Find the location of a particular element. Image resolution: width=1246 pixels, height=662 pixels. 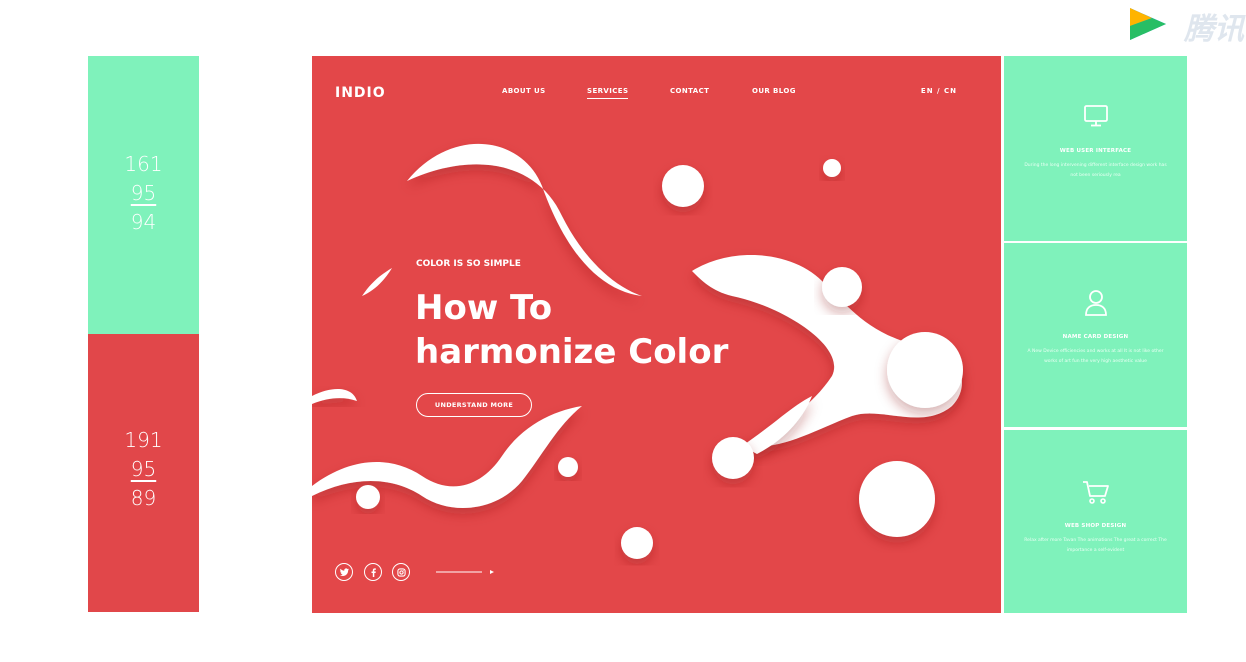

nav-about-us: ABOUT US is located at coordinates (524, 91).